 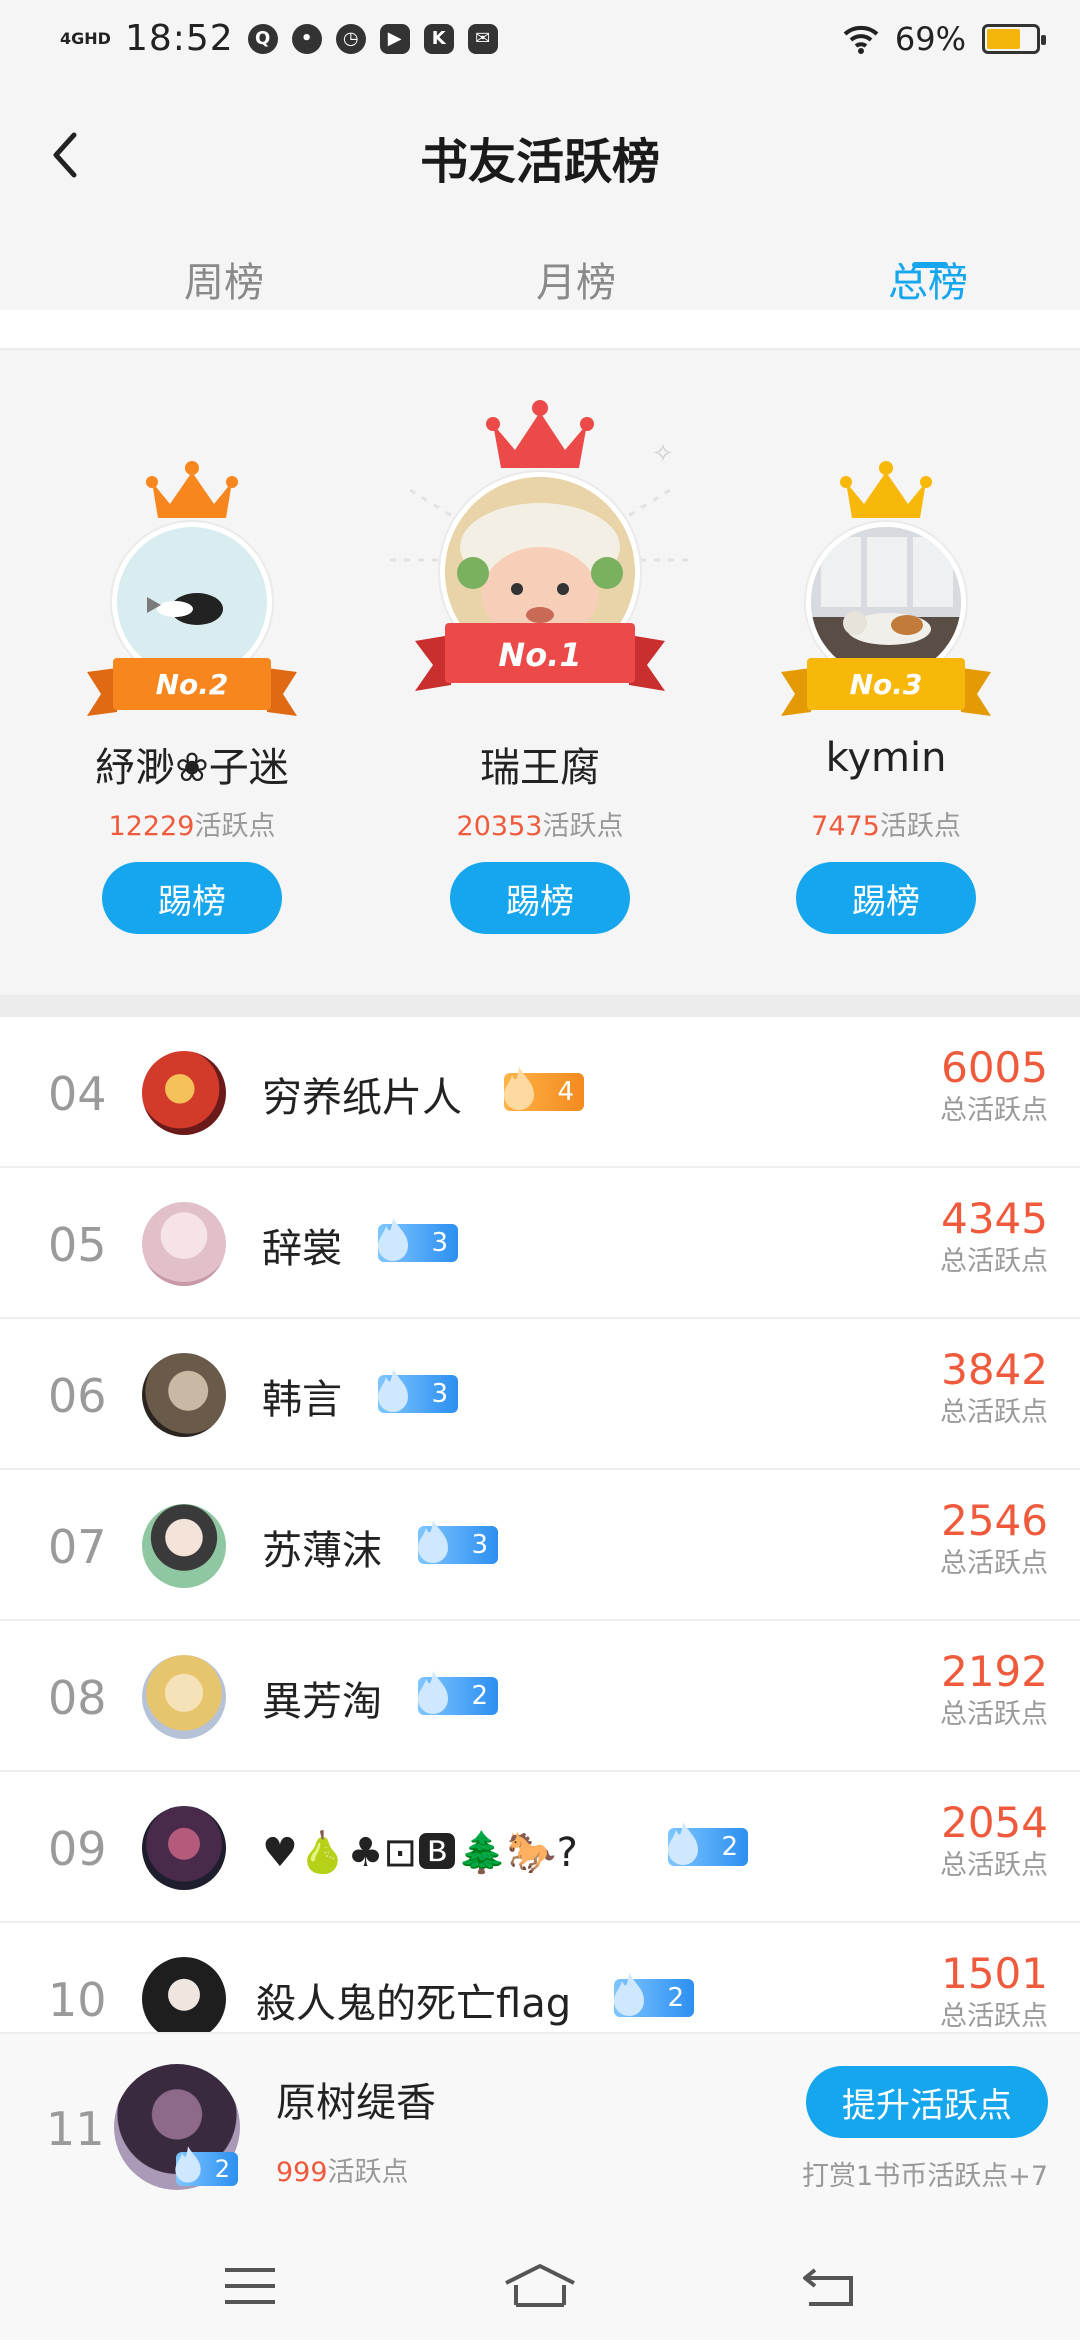 I want to click on my-points: 999活跃点, so click(x=342, y=2172).